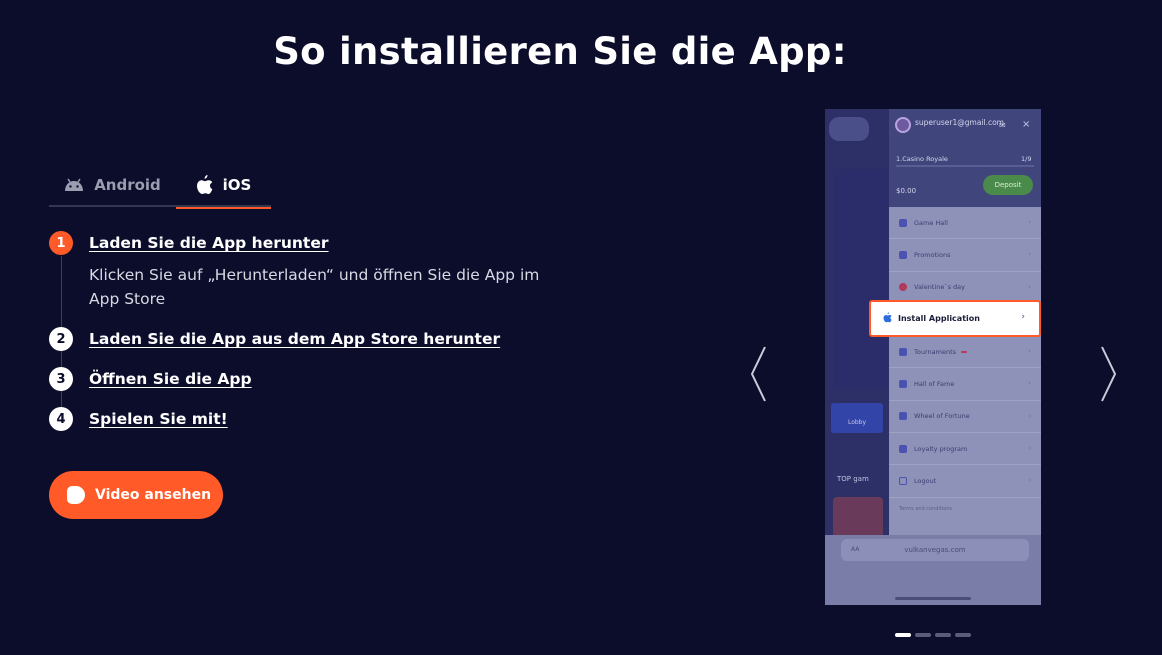 The height and width of the screenshot is (655, 1162). What do you see at coordinates (853, 479) in the screenshot?
I see `top-games-label: TOP gam` at bounding box center [853, 479].